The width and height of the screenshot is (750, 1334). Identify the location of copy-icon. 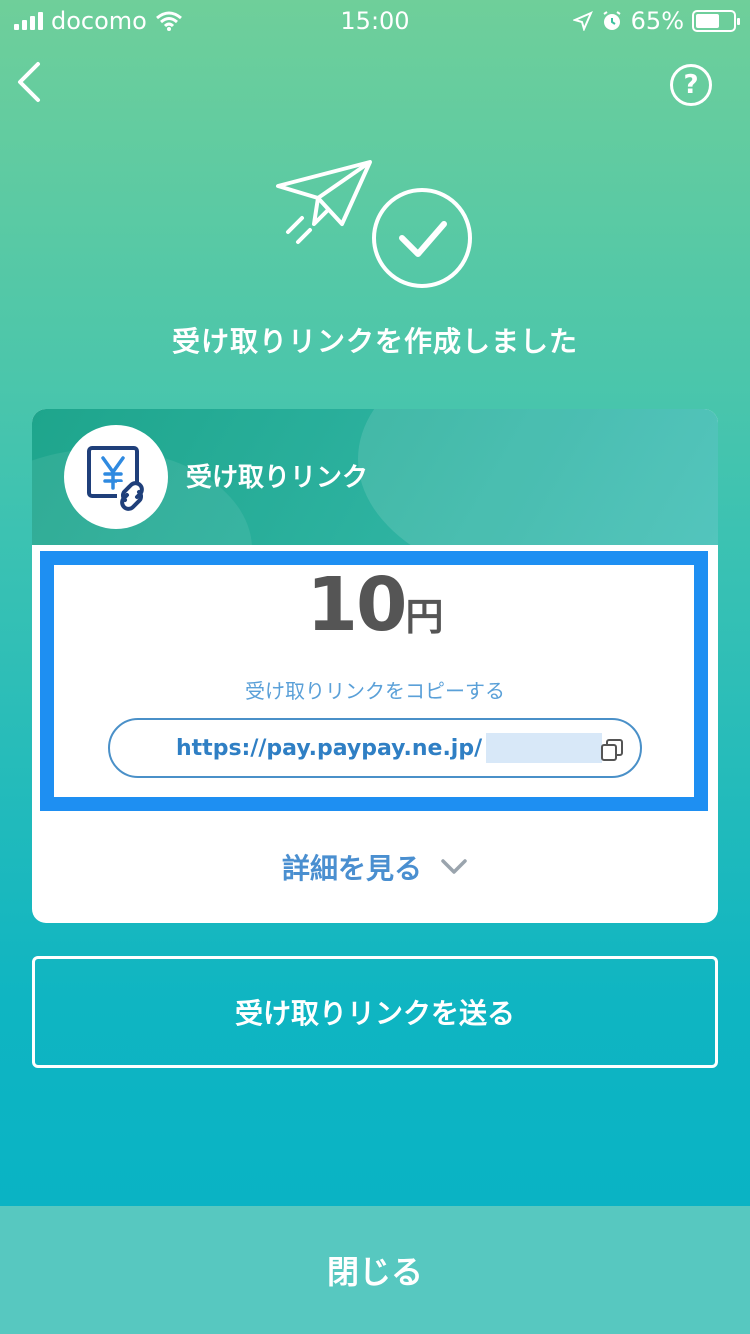
(612, 750).